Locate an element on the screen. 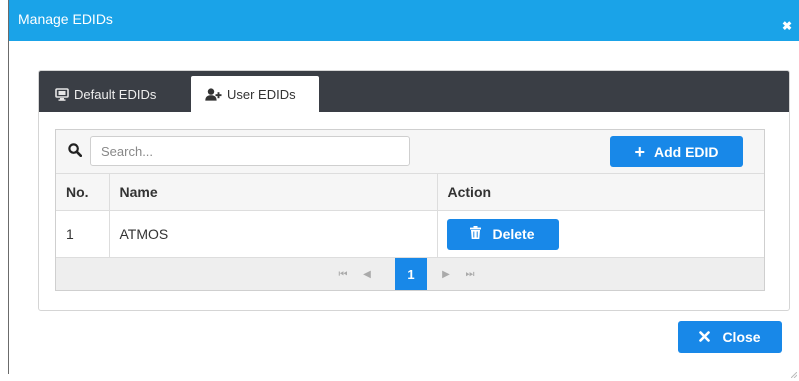 Image resolution: width=799 pixels, height=381 pixels. column-header-name: Name is located at coordinates (273, 192).